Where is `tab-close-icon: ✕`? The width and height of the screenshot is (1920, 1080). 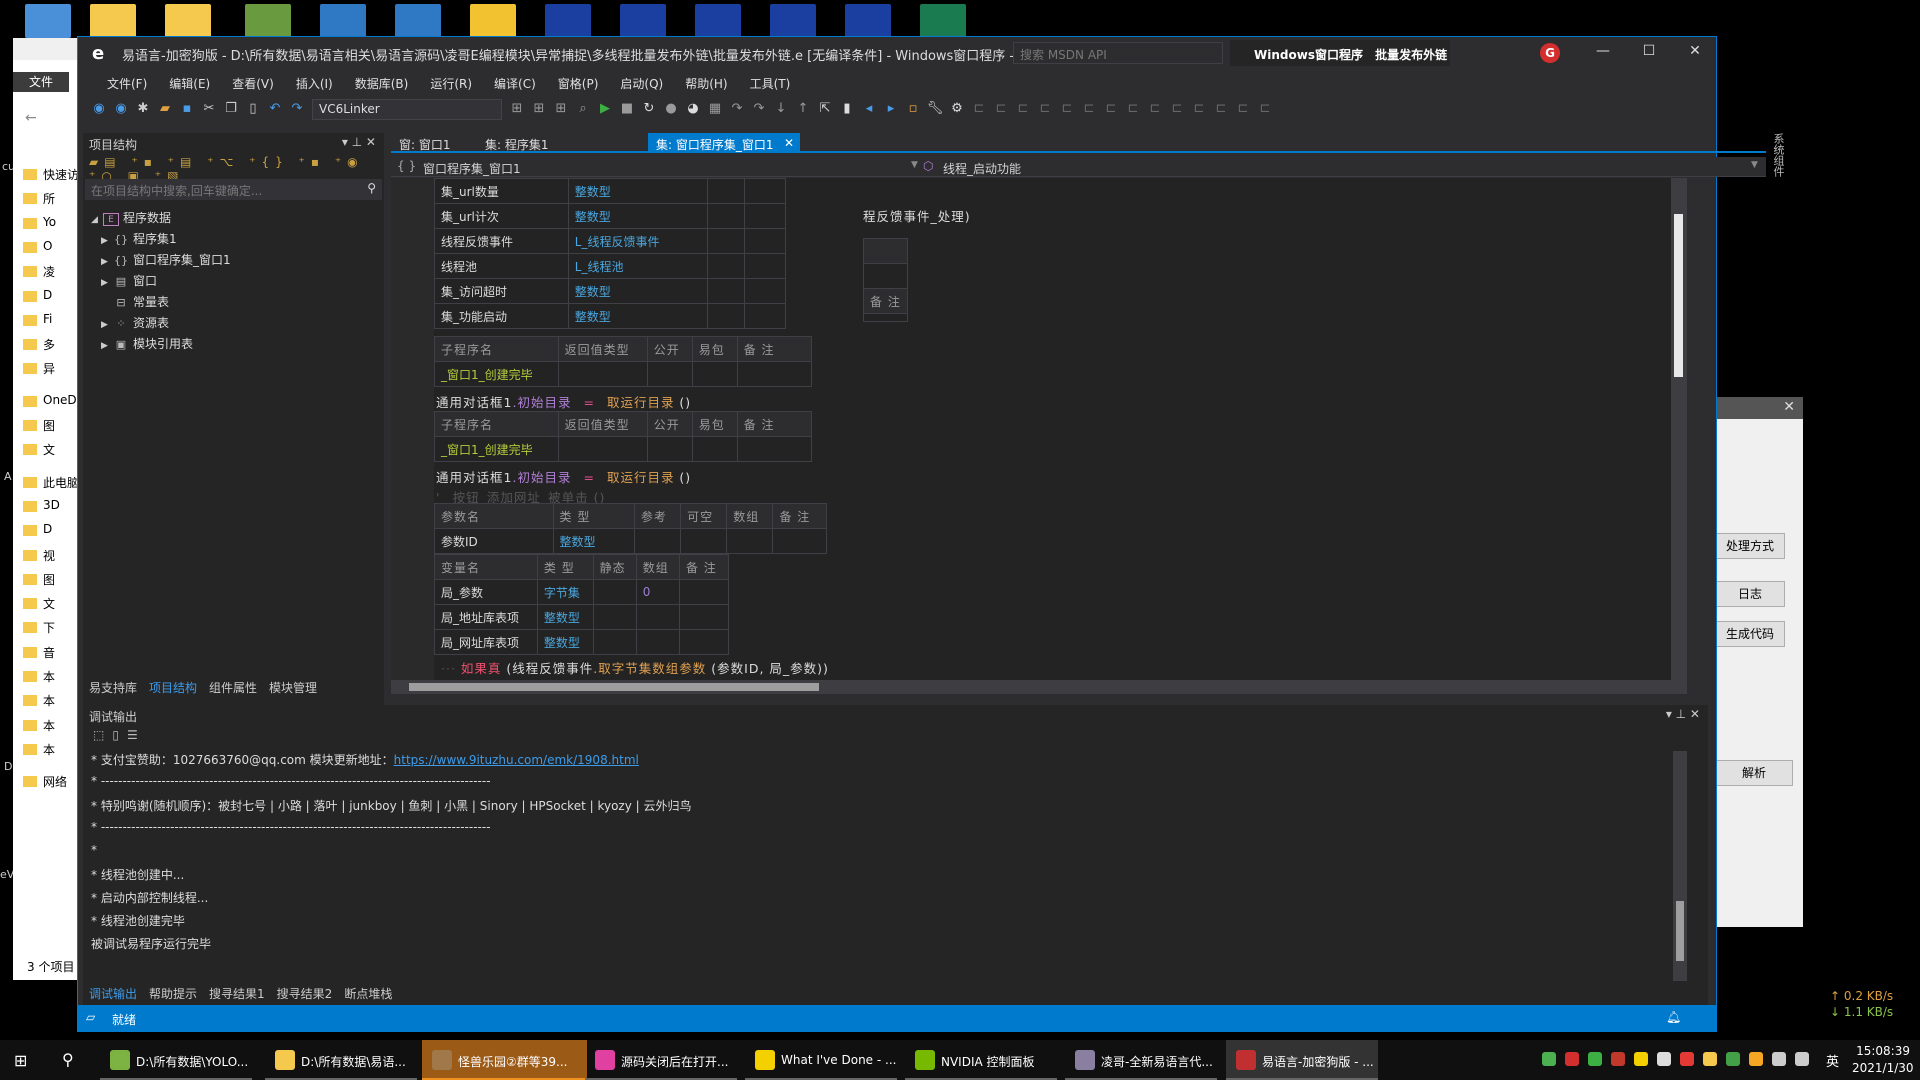
tab-close-icon: ✕ is located at coordinates (789, 143).